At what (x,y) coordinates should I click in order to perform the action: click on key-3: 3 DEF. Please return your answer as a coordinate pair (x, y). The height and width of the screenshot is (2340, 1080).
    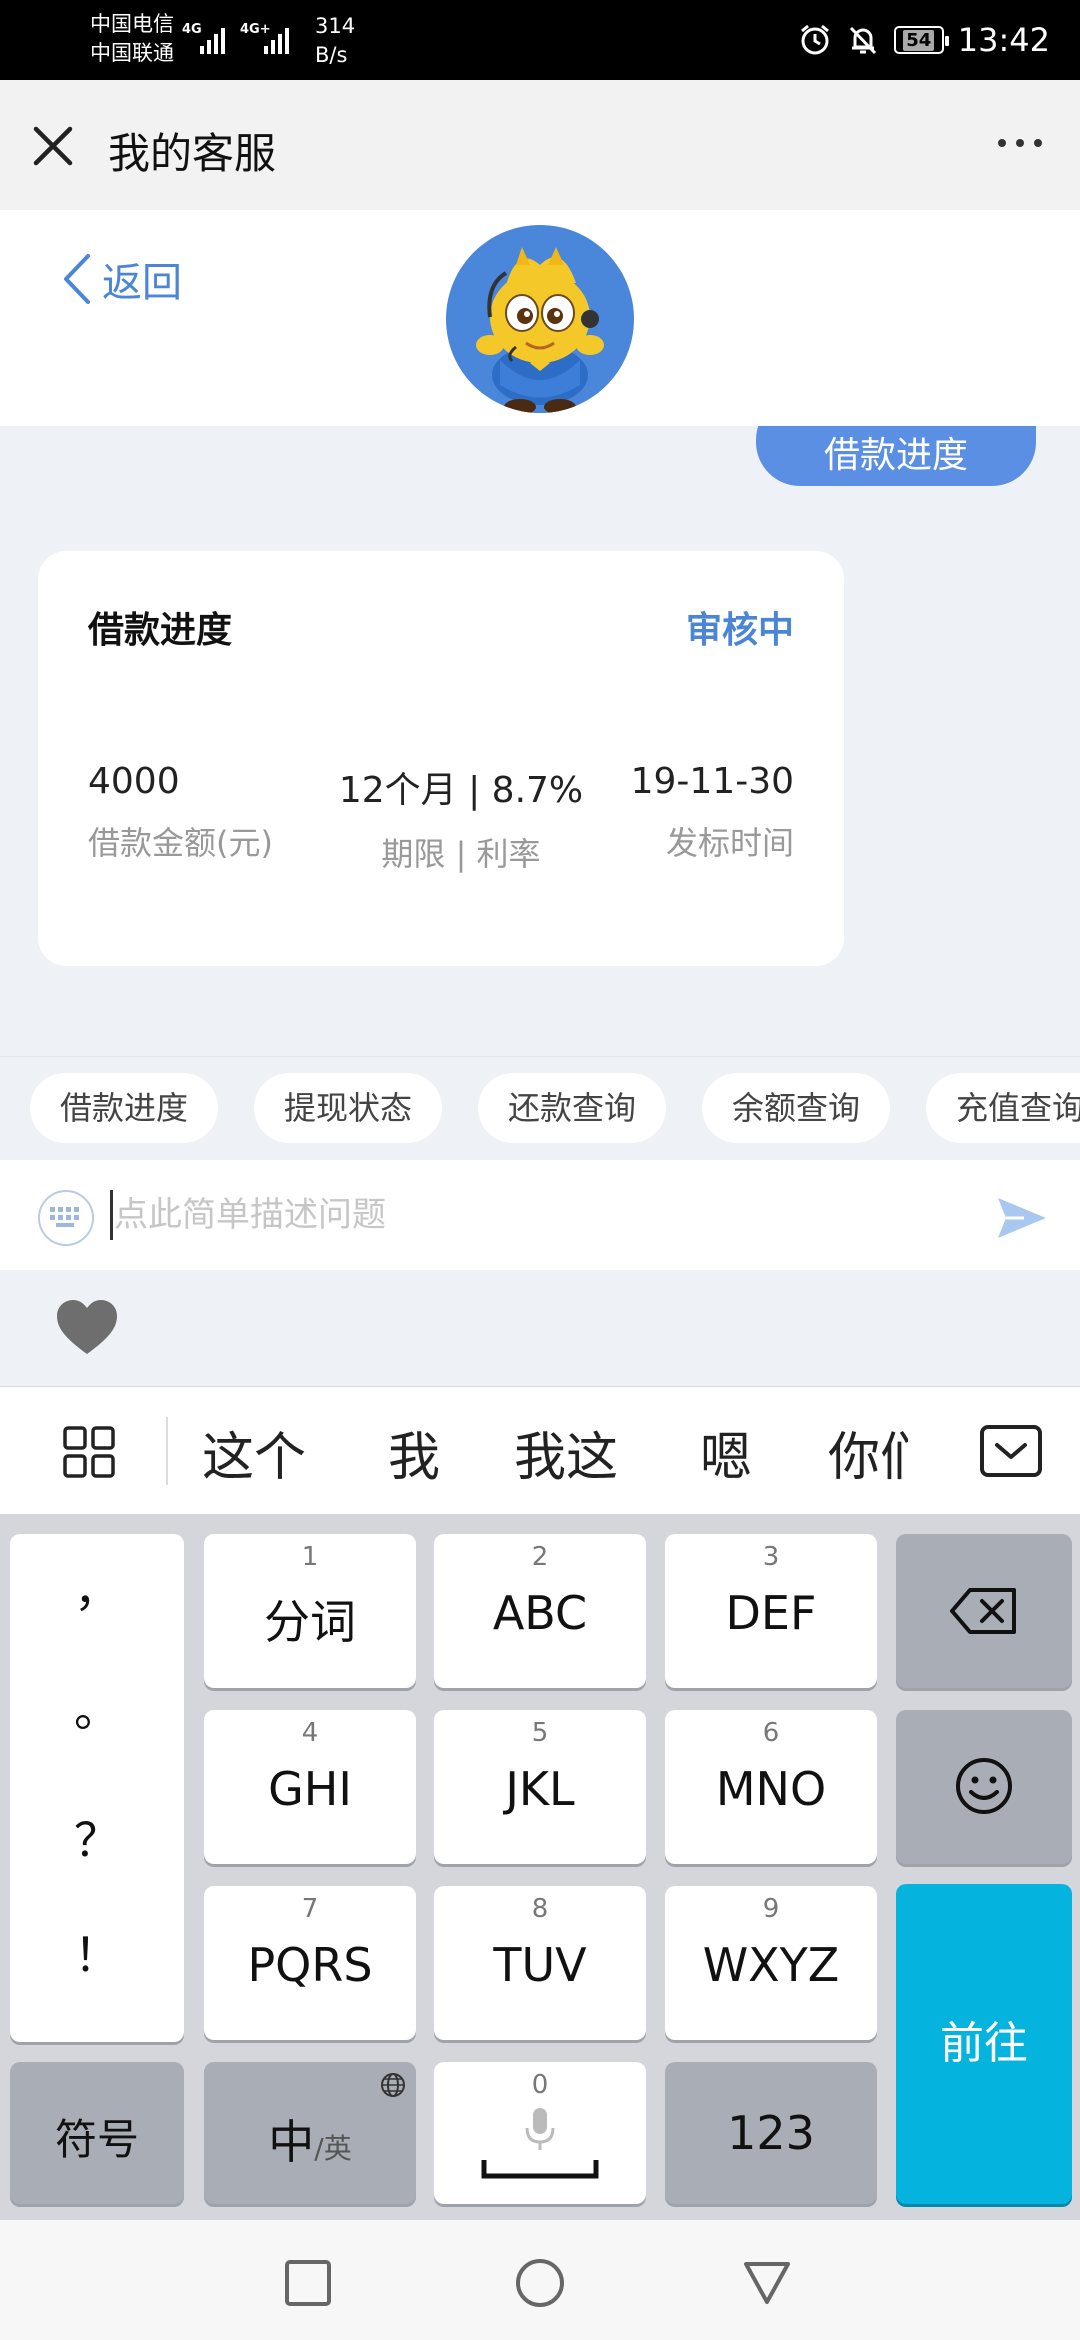
    Looking at the image, I should click on (771, 1611).